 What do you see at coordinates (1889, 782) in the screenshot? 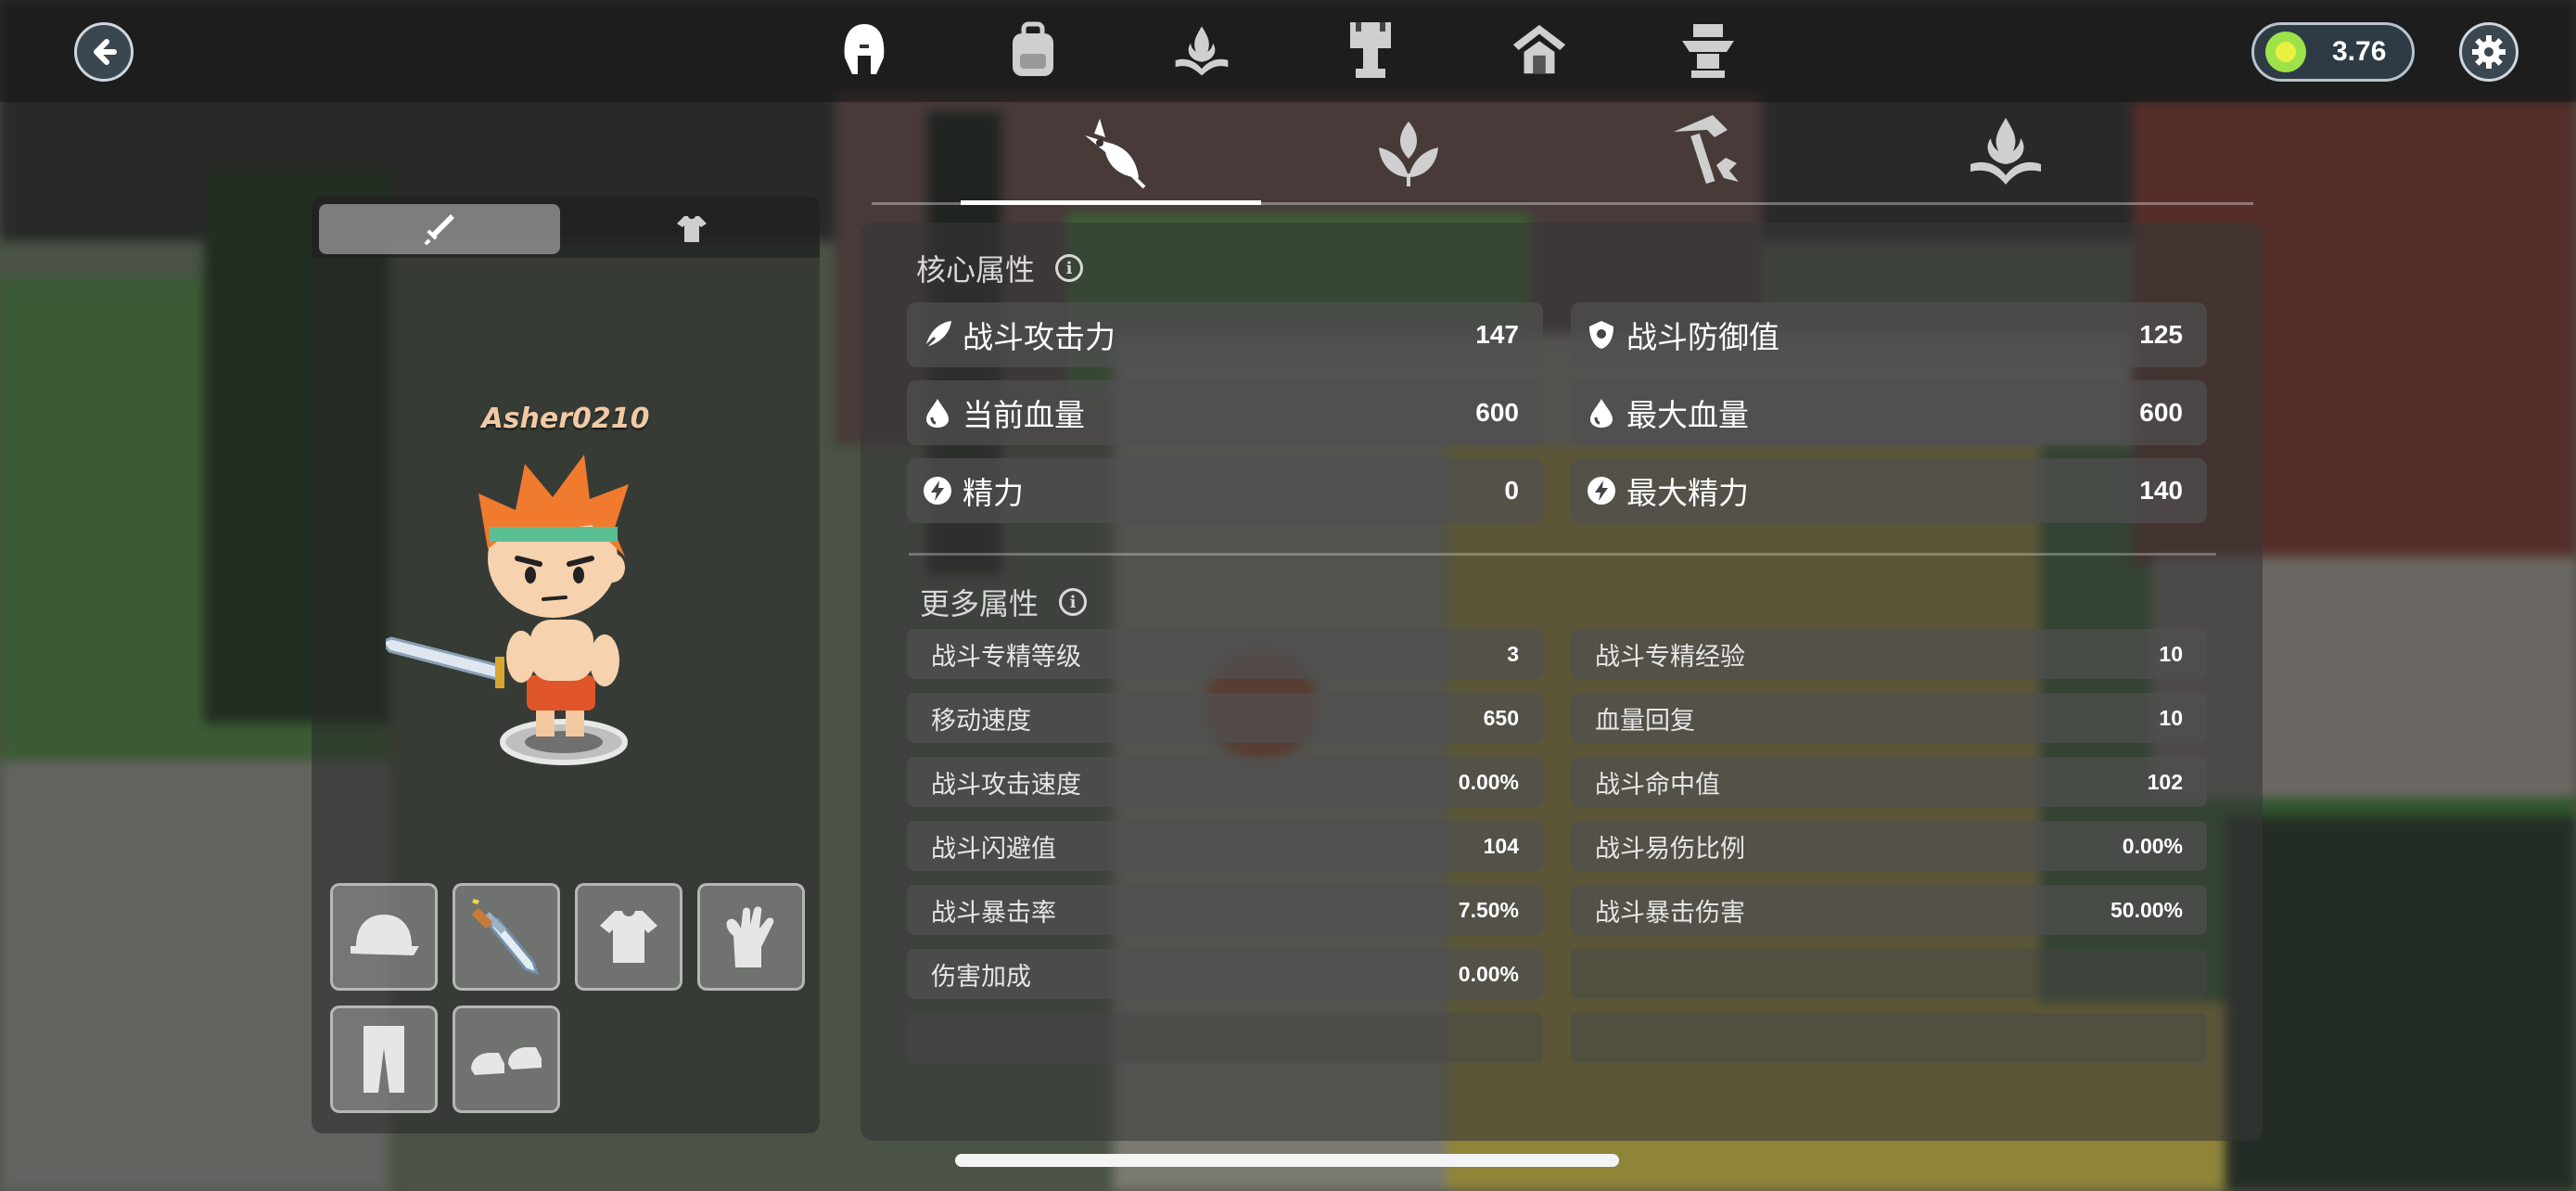
I see `more-attribute-row: 战斗命中值 102` at bounding box center [1889, 782].